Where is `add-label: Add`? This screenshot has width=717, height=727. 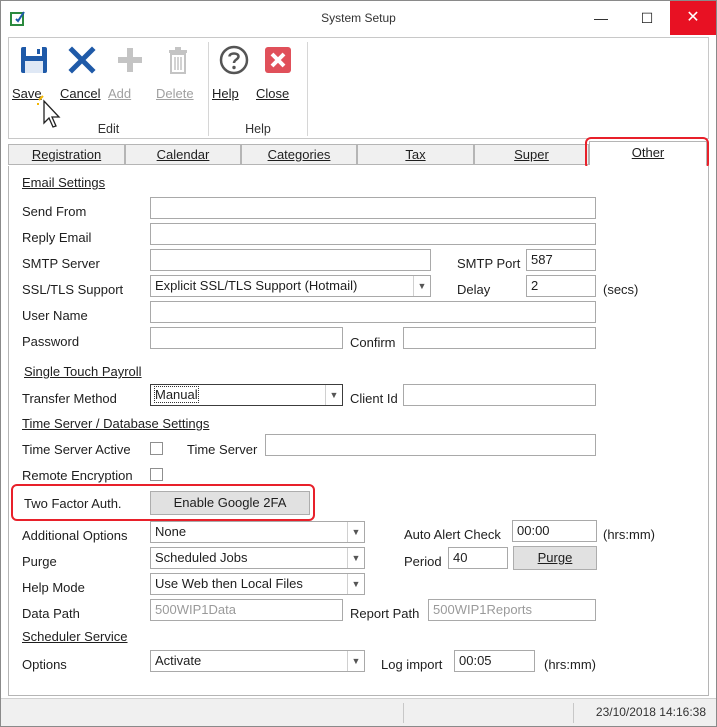
add-label: Add is located at coordinates (120, 93).